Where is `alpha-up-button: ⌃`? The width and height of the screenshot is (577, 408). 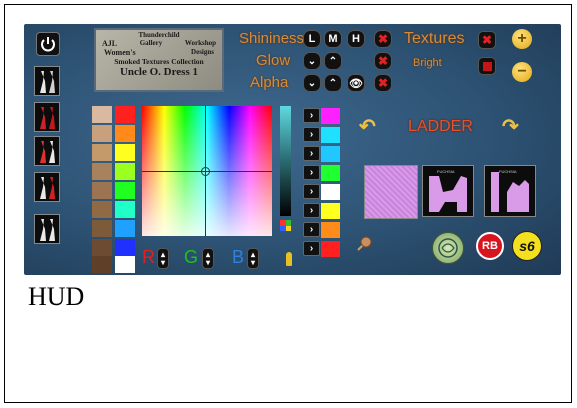 alpha-up-button: ⌃ is located at coordinates (333, 83).